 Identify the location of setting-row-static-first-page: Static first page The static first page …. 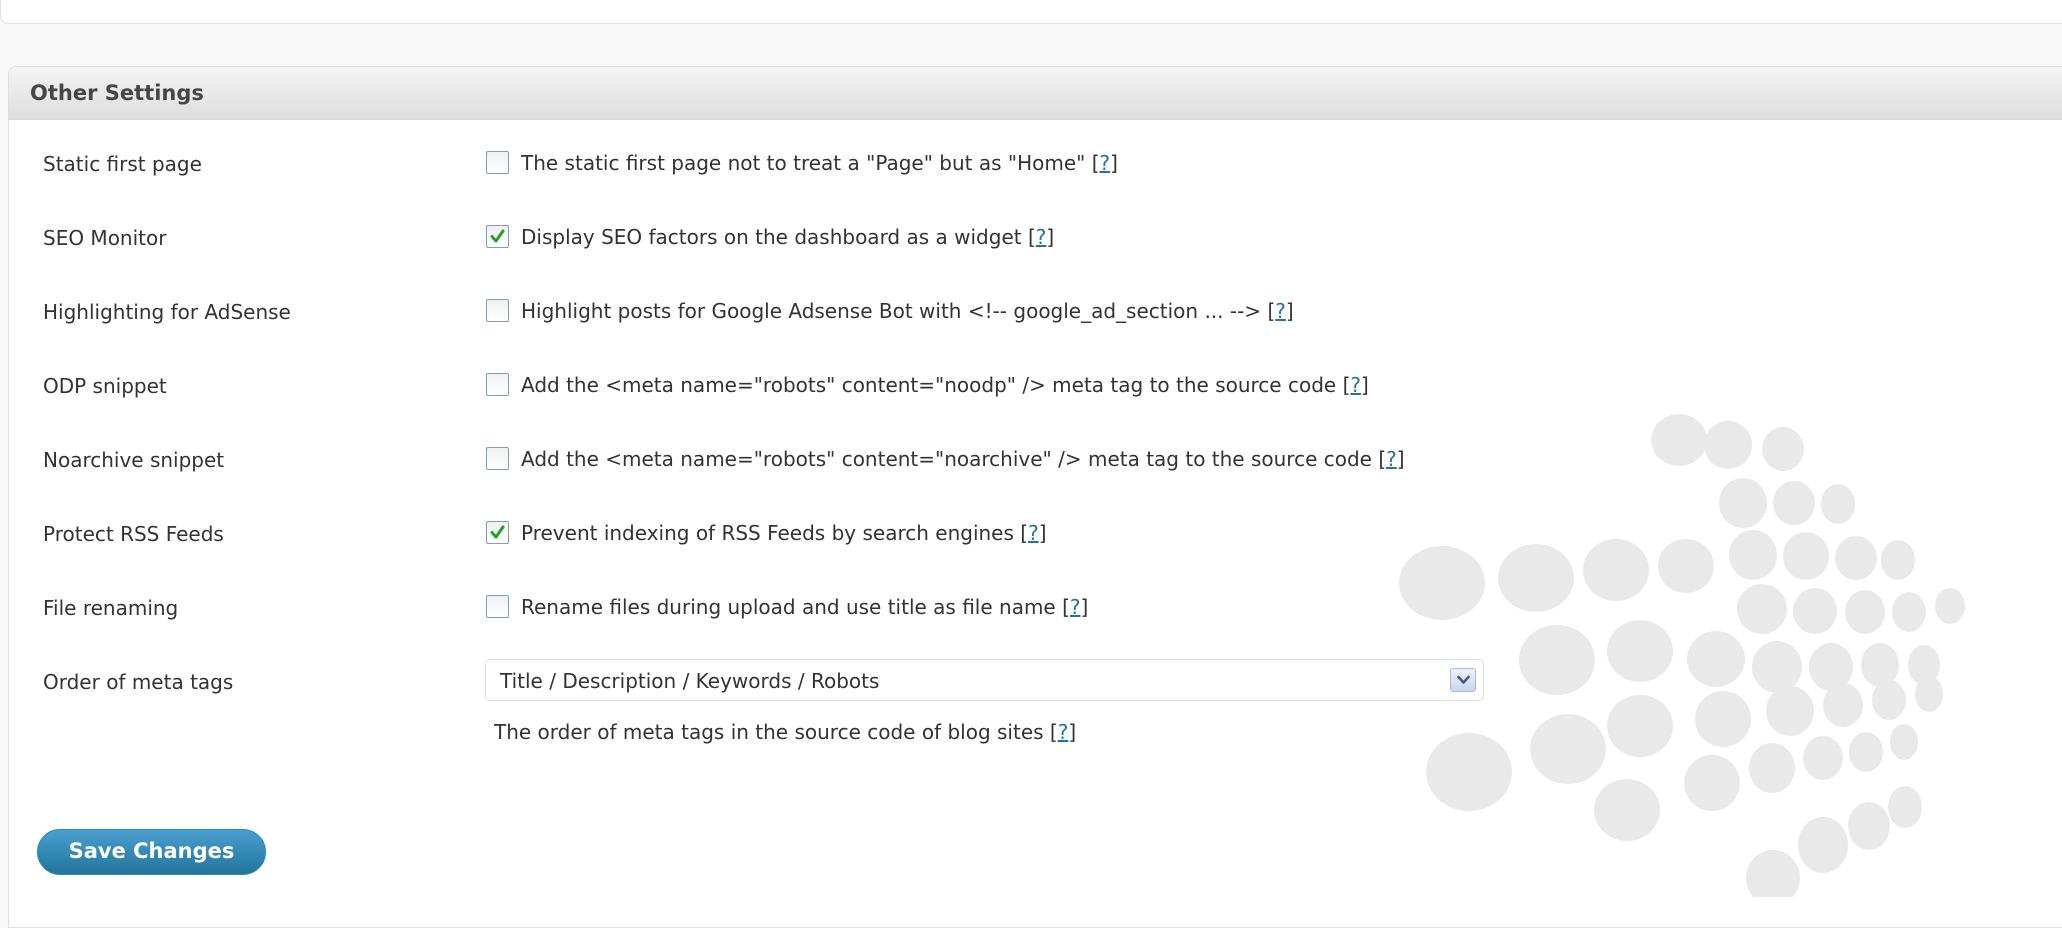
(1031, 164).